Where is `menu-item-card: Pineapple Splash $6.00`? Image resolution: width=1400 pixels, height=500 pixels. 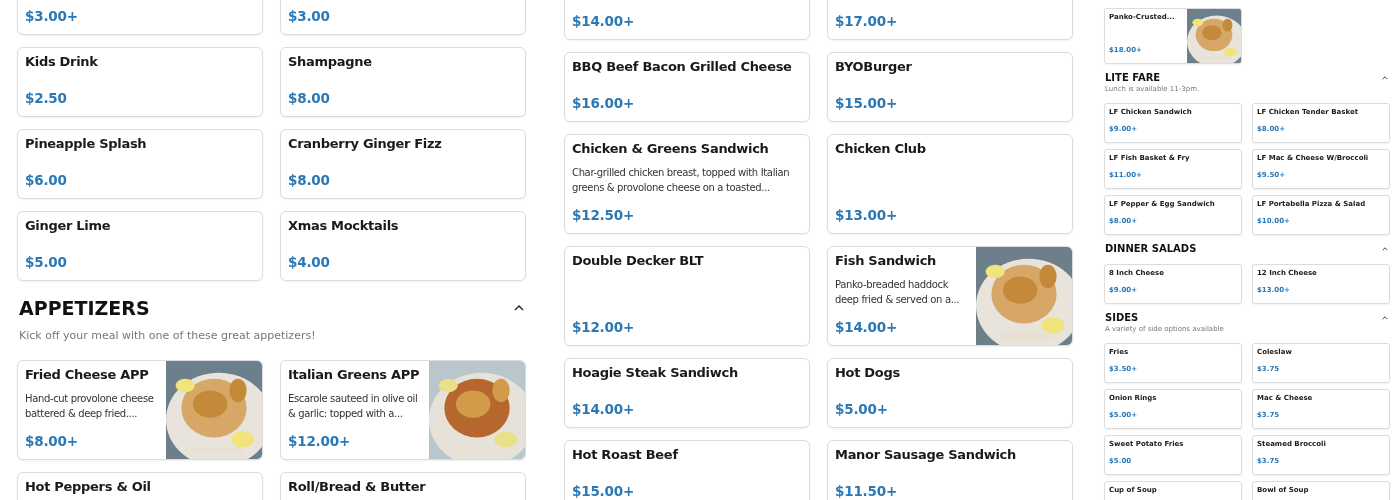 menu-item-card: Pineapple Splash $6.00 is located at coordinates (140, 164).